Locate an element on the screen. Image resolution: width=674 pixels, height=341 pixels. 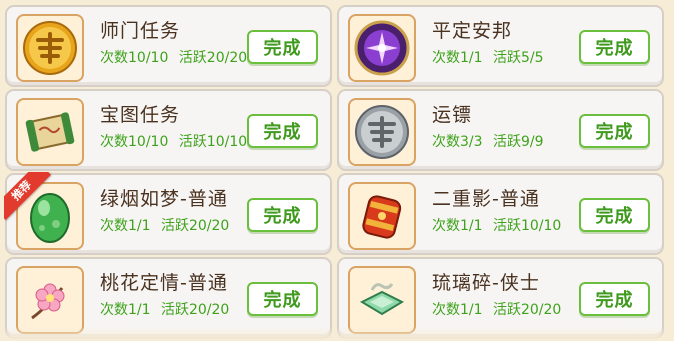
task-name: 二重影-普通 is located at coordinates (486, 199).